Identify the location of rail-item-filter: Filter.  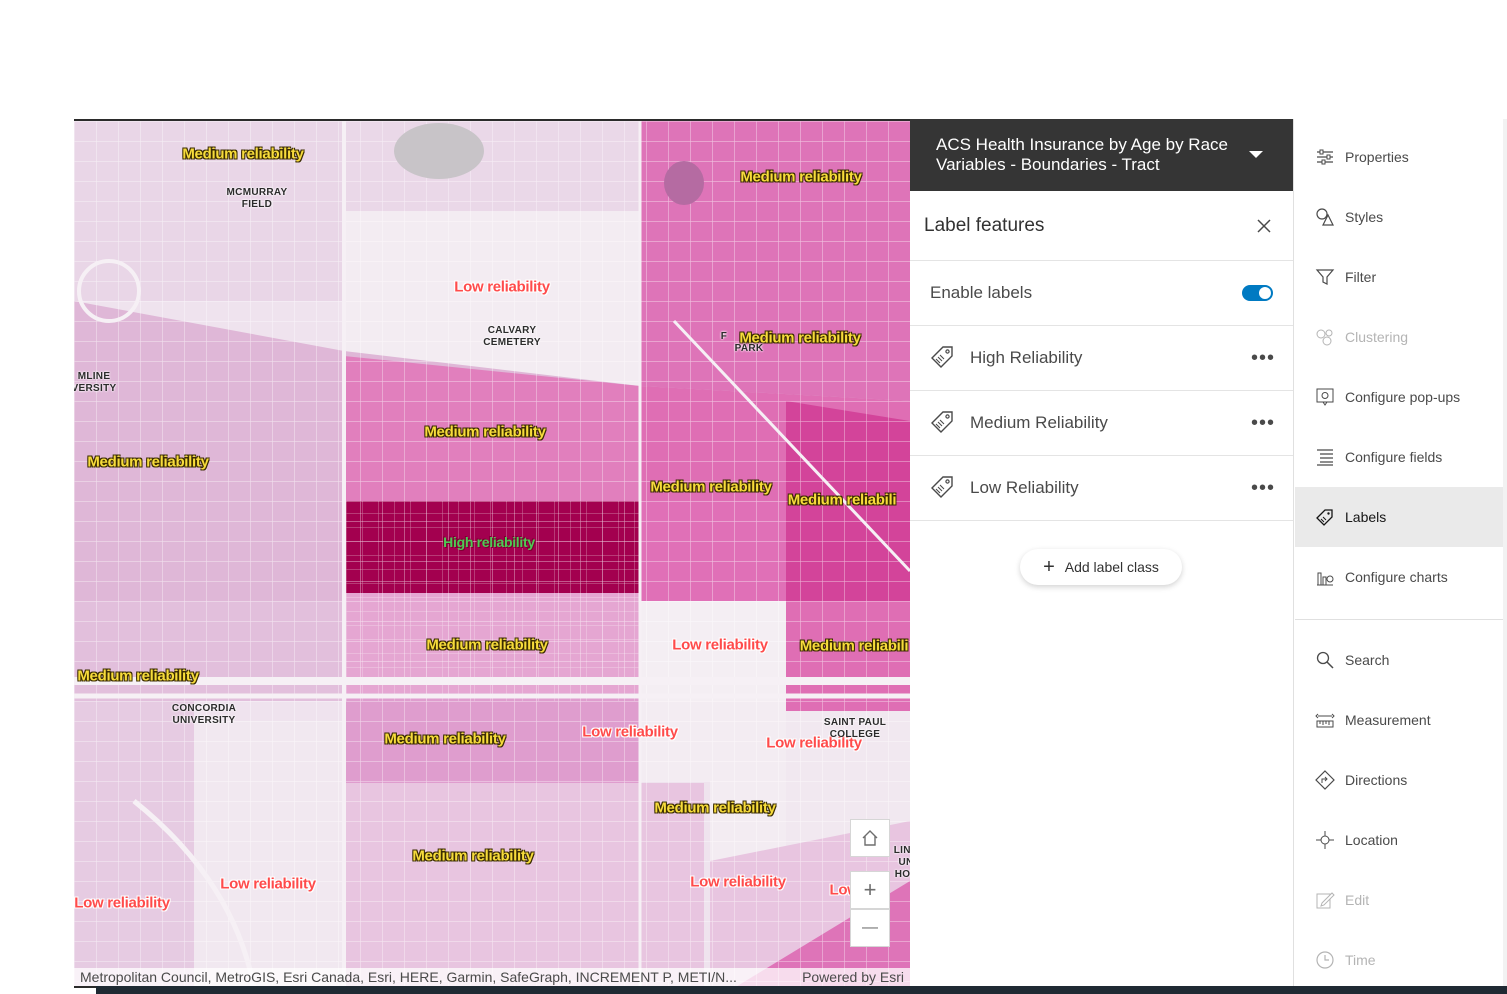
(1401, 277).